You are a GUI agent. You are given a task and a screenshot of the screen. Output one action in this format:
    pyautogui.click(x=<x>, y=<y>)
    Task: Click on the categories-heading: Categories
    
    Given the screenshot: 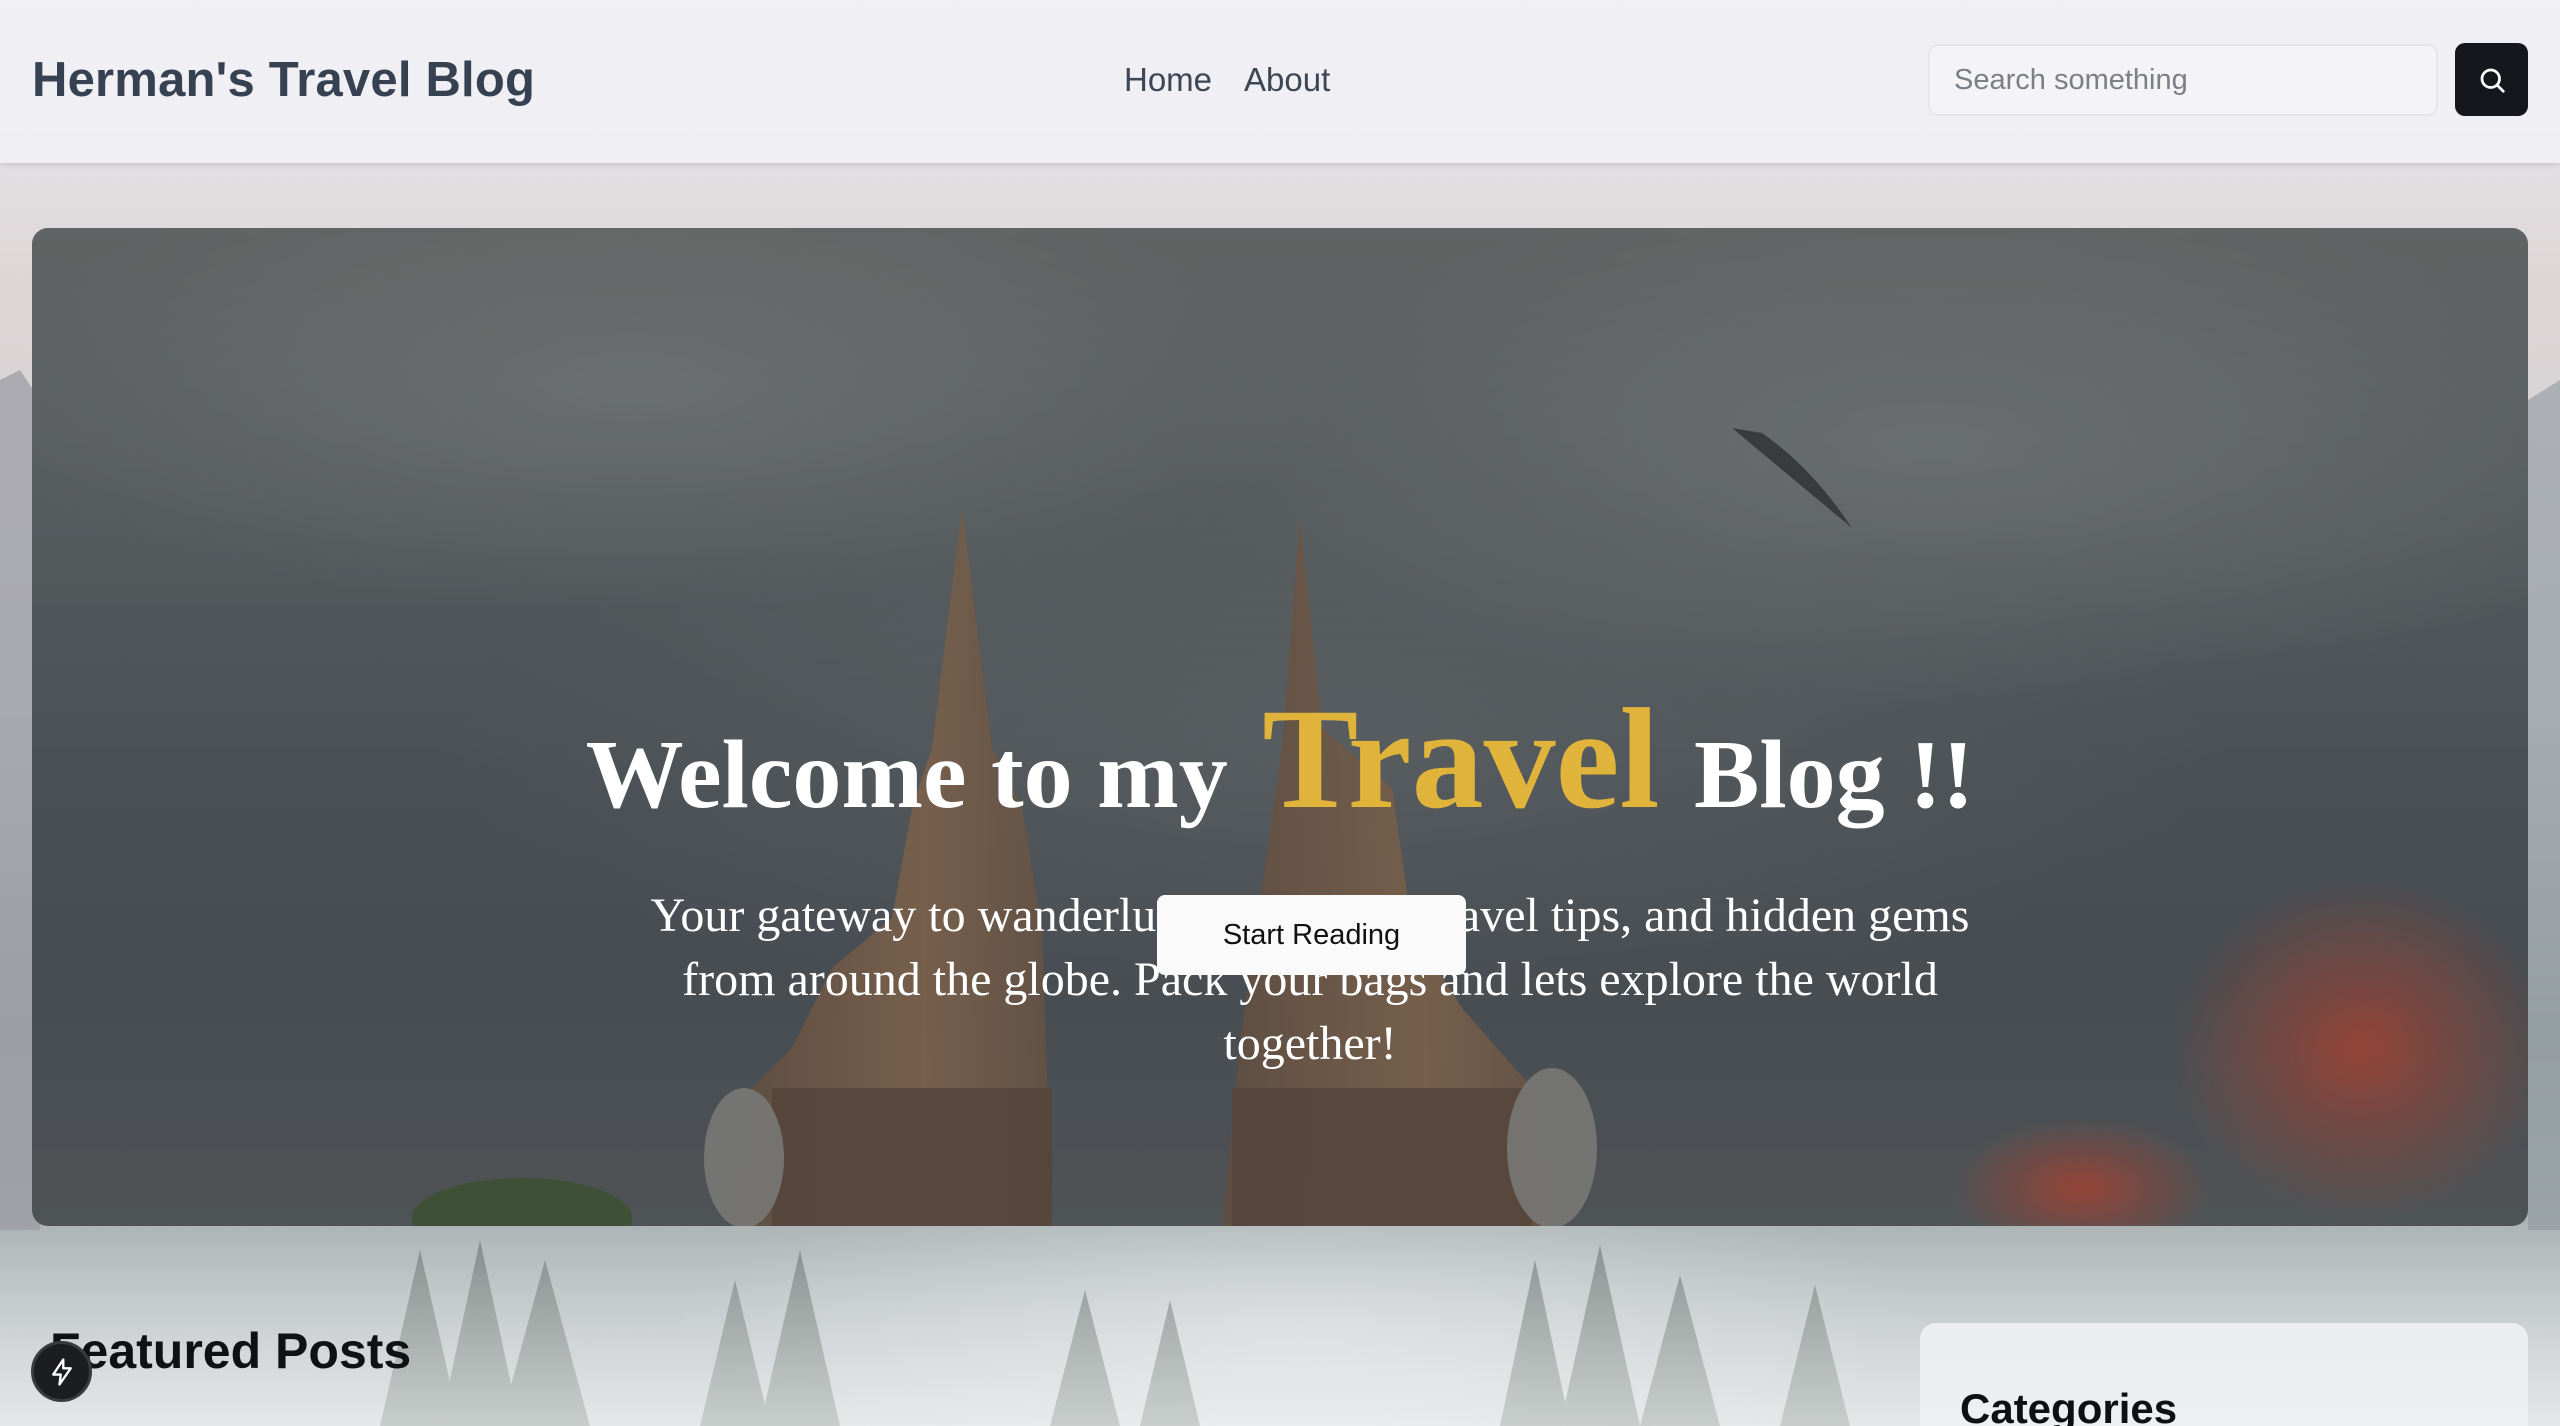 What is the action you would take?
    pyautogui.click(x=2069, y=1405)
    